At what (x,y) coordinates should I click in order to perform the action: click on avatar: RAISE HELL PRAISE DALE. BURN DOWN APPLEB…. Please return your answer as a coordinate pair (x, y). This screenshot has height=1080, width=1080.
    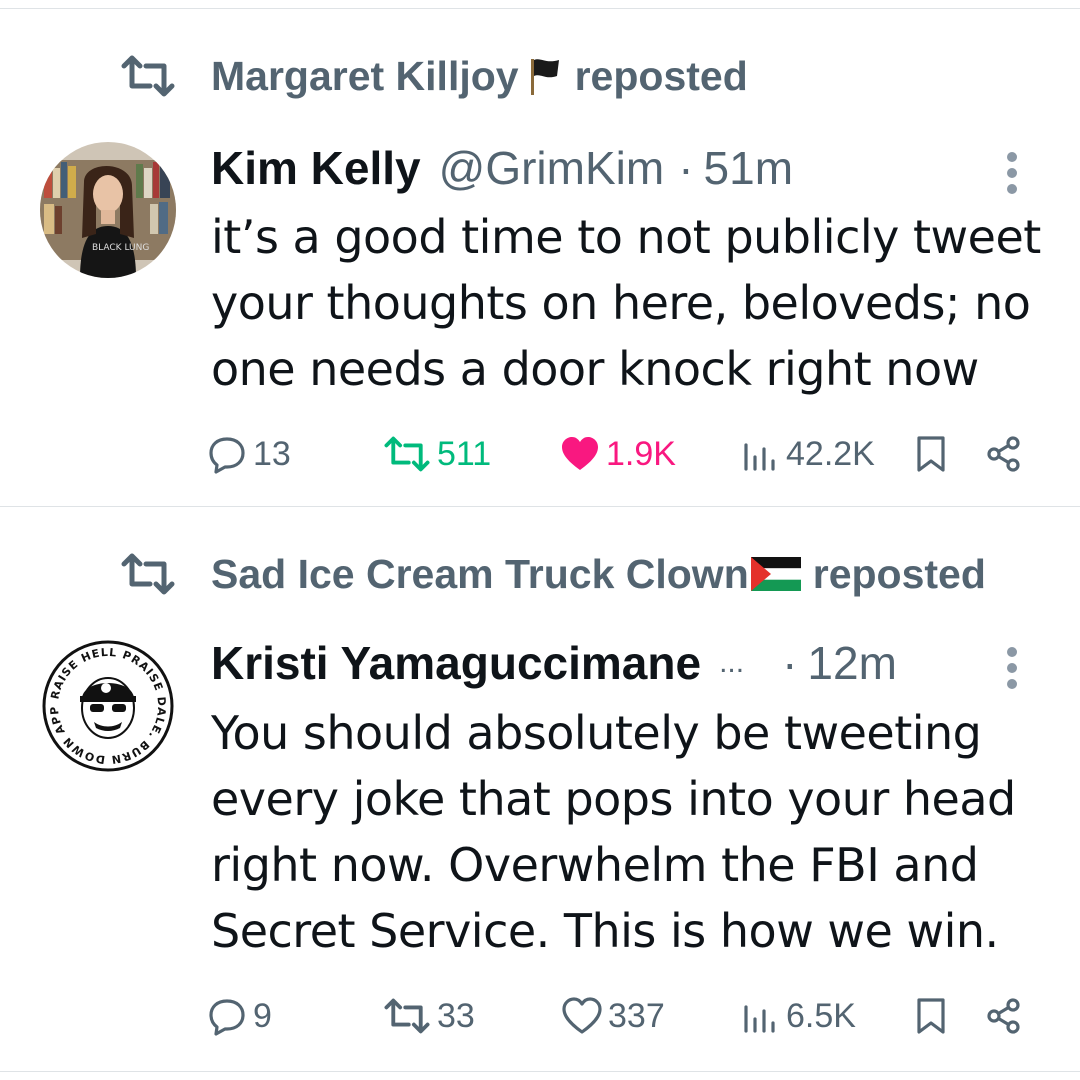
    Looking at the image, I should click on (108, 706).